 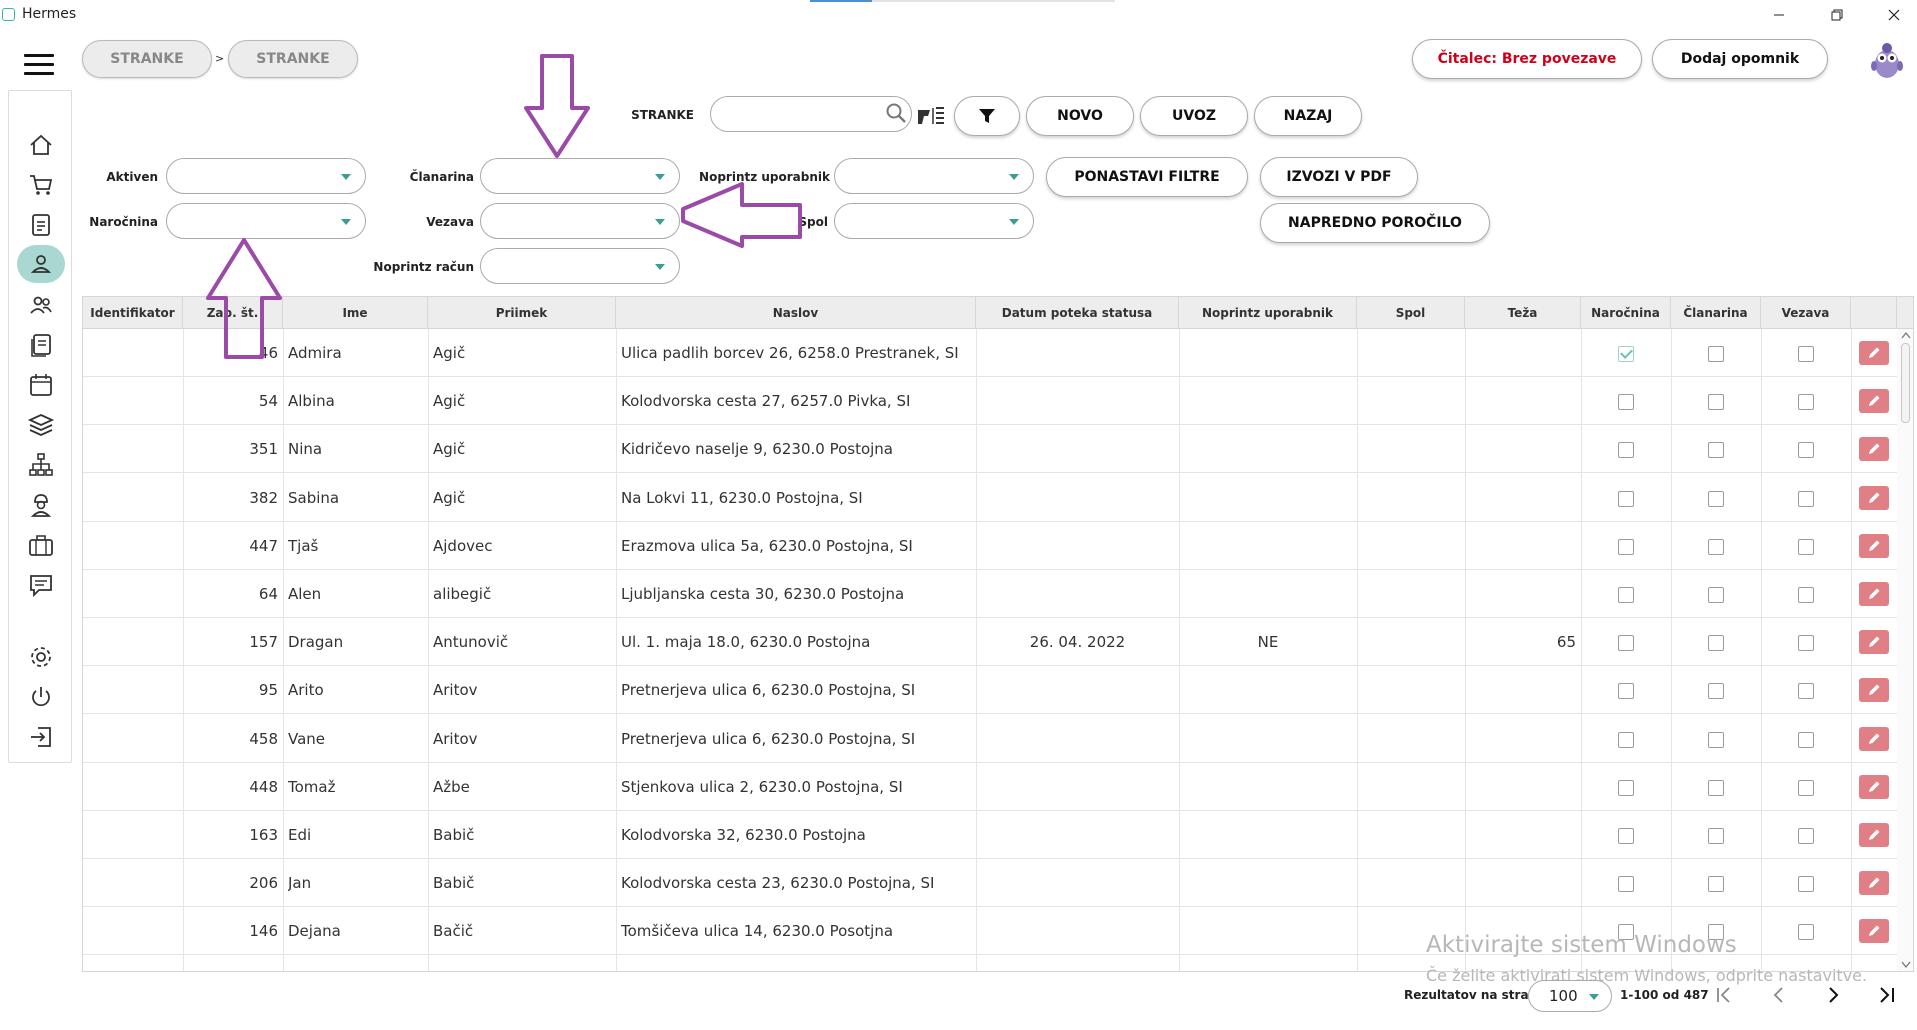 I want to click on sidebar-item-documents, so click(x=41, y=225).